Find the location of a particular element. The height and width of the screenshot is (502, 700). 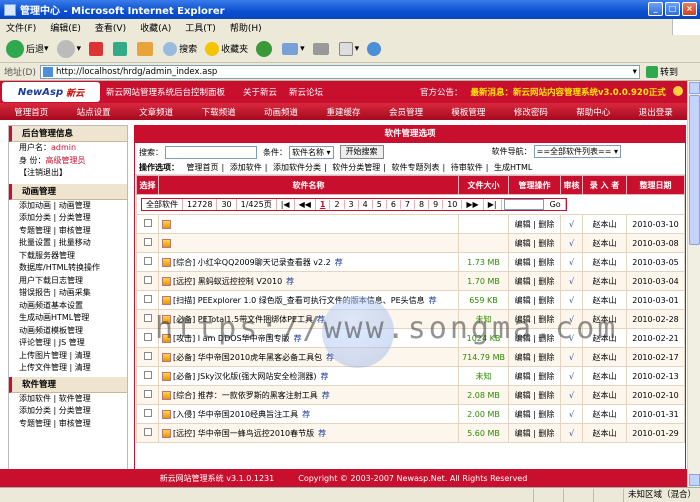

edit-page-button: ▾ is located at coordinates (348, 48).